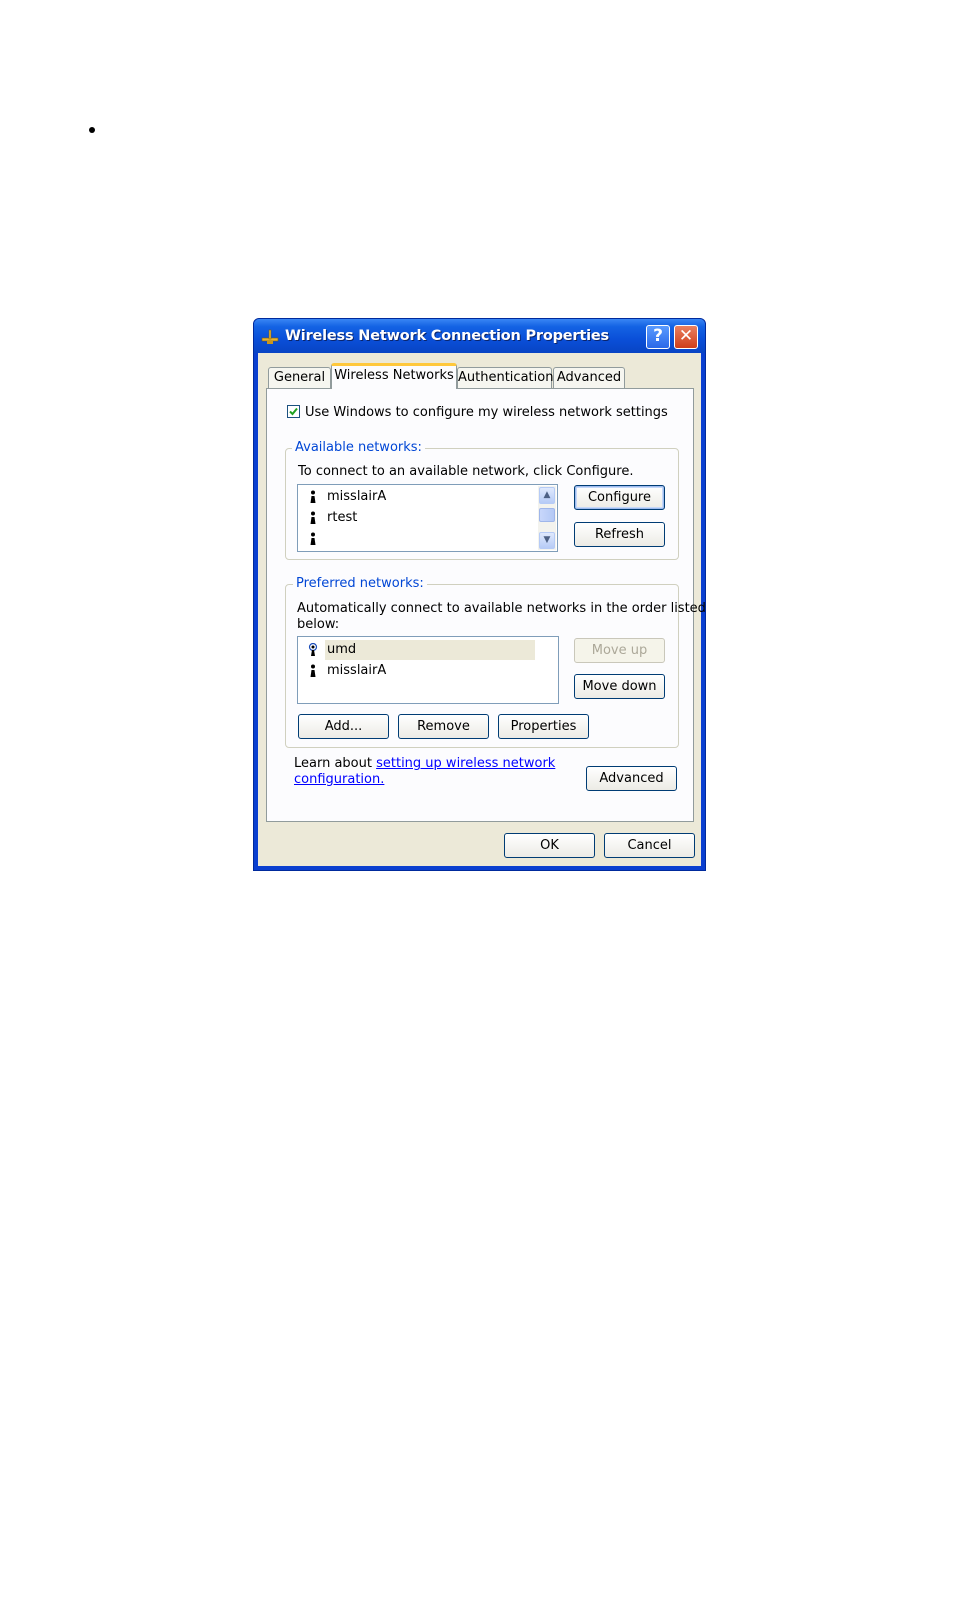 This screenshot has width=954, height=1612. What do you see at coordinates (318, 624) in the screenshot?
I see `preferred-instruction-line2: below:` at bounding box center [318, 624].